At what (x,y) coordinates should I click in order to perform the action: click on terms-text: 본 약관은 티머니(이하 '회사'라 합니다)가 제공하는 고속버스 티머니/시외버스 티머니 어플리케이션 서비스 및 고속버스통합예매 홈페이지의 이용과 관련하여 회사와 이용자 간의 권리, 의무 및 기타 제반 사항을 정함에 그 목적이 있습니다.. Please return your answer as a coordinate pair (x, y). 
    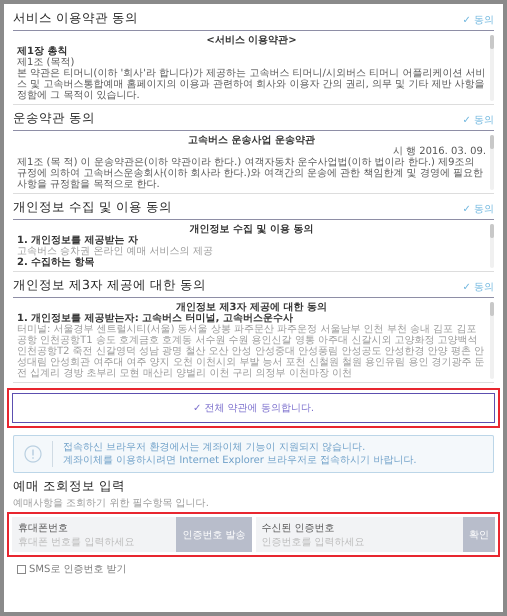
    Looking at the image, I should click on (251, 84).